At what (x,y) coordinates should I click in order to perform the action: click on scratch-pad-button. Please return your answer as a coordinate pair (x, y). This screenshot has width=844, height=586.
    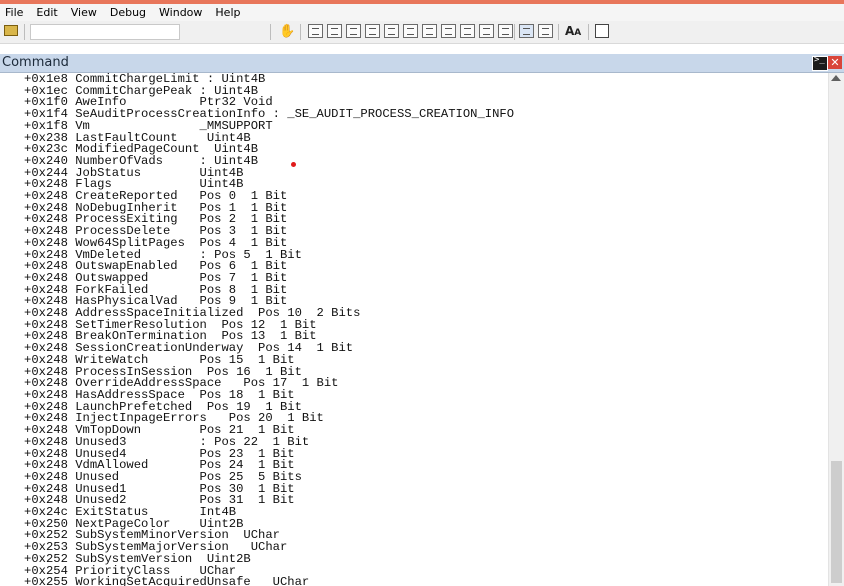
    Looking at the image, I should click on (448, 31).